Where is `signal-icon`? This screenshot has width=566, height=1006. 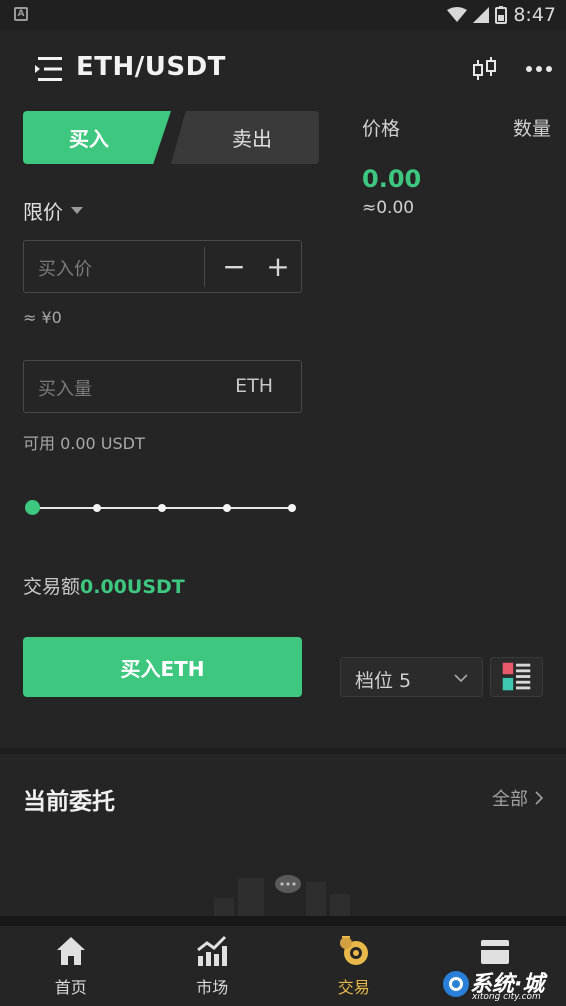 signal-icon is located at coordinates (481, 15).